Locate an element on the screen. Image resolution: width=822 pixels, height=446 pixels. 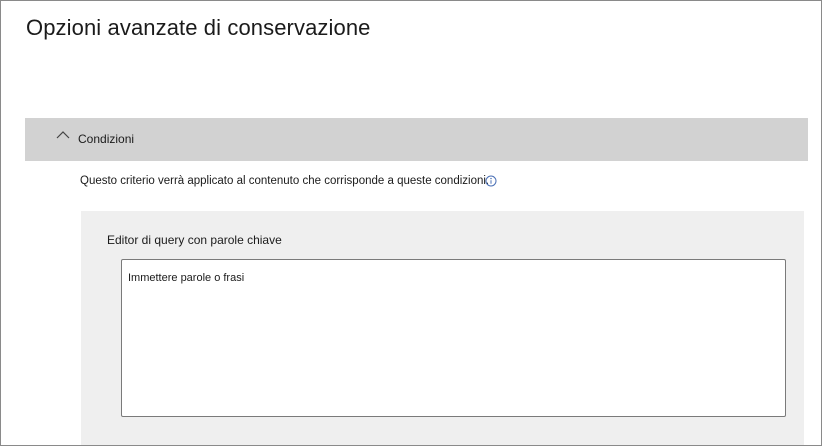
keyword-query-editor-label: Editor di query con parole chiave is located at coordinates (194, 240).